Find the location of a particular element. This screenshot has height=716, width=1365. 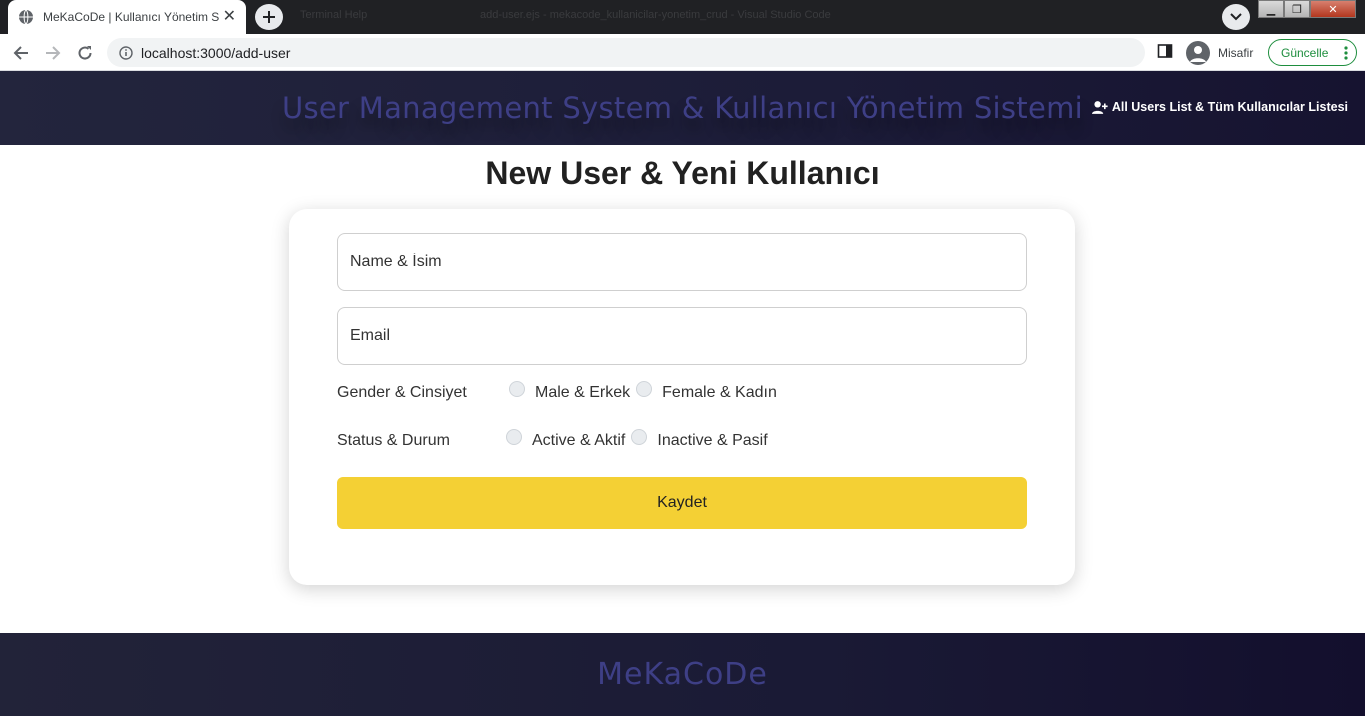

update-button: Güncelle is located at coordinates (1312, 52).